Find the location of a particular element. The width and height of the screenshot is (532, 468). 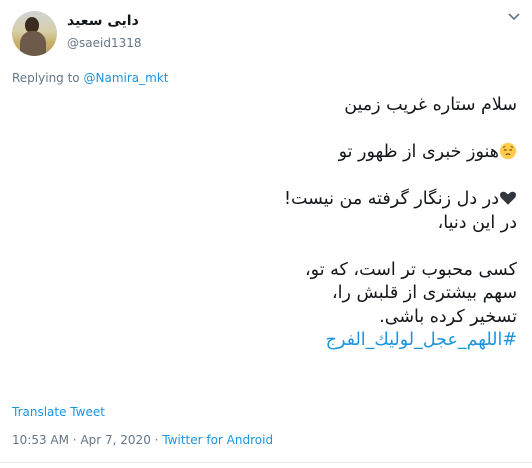

replying-to-link: @Namira_mkt is located at coordinates (125, 78).